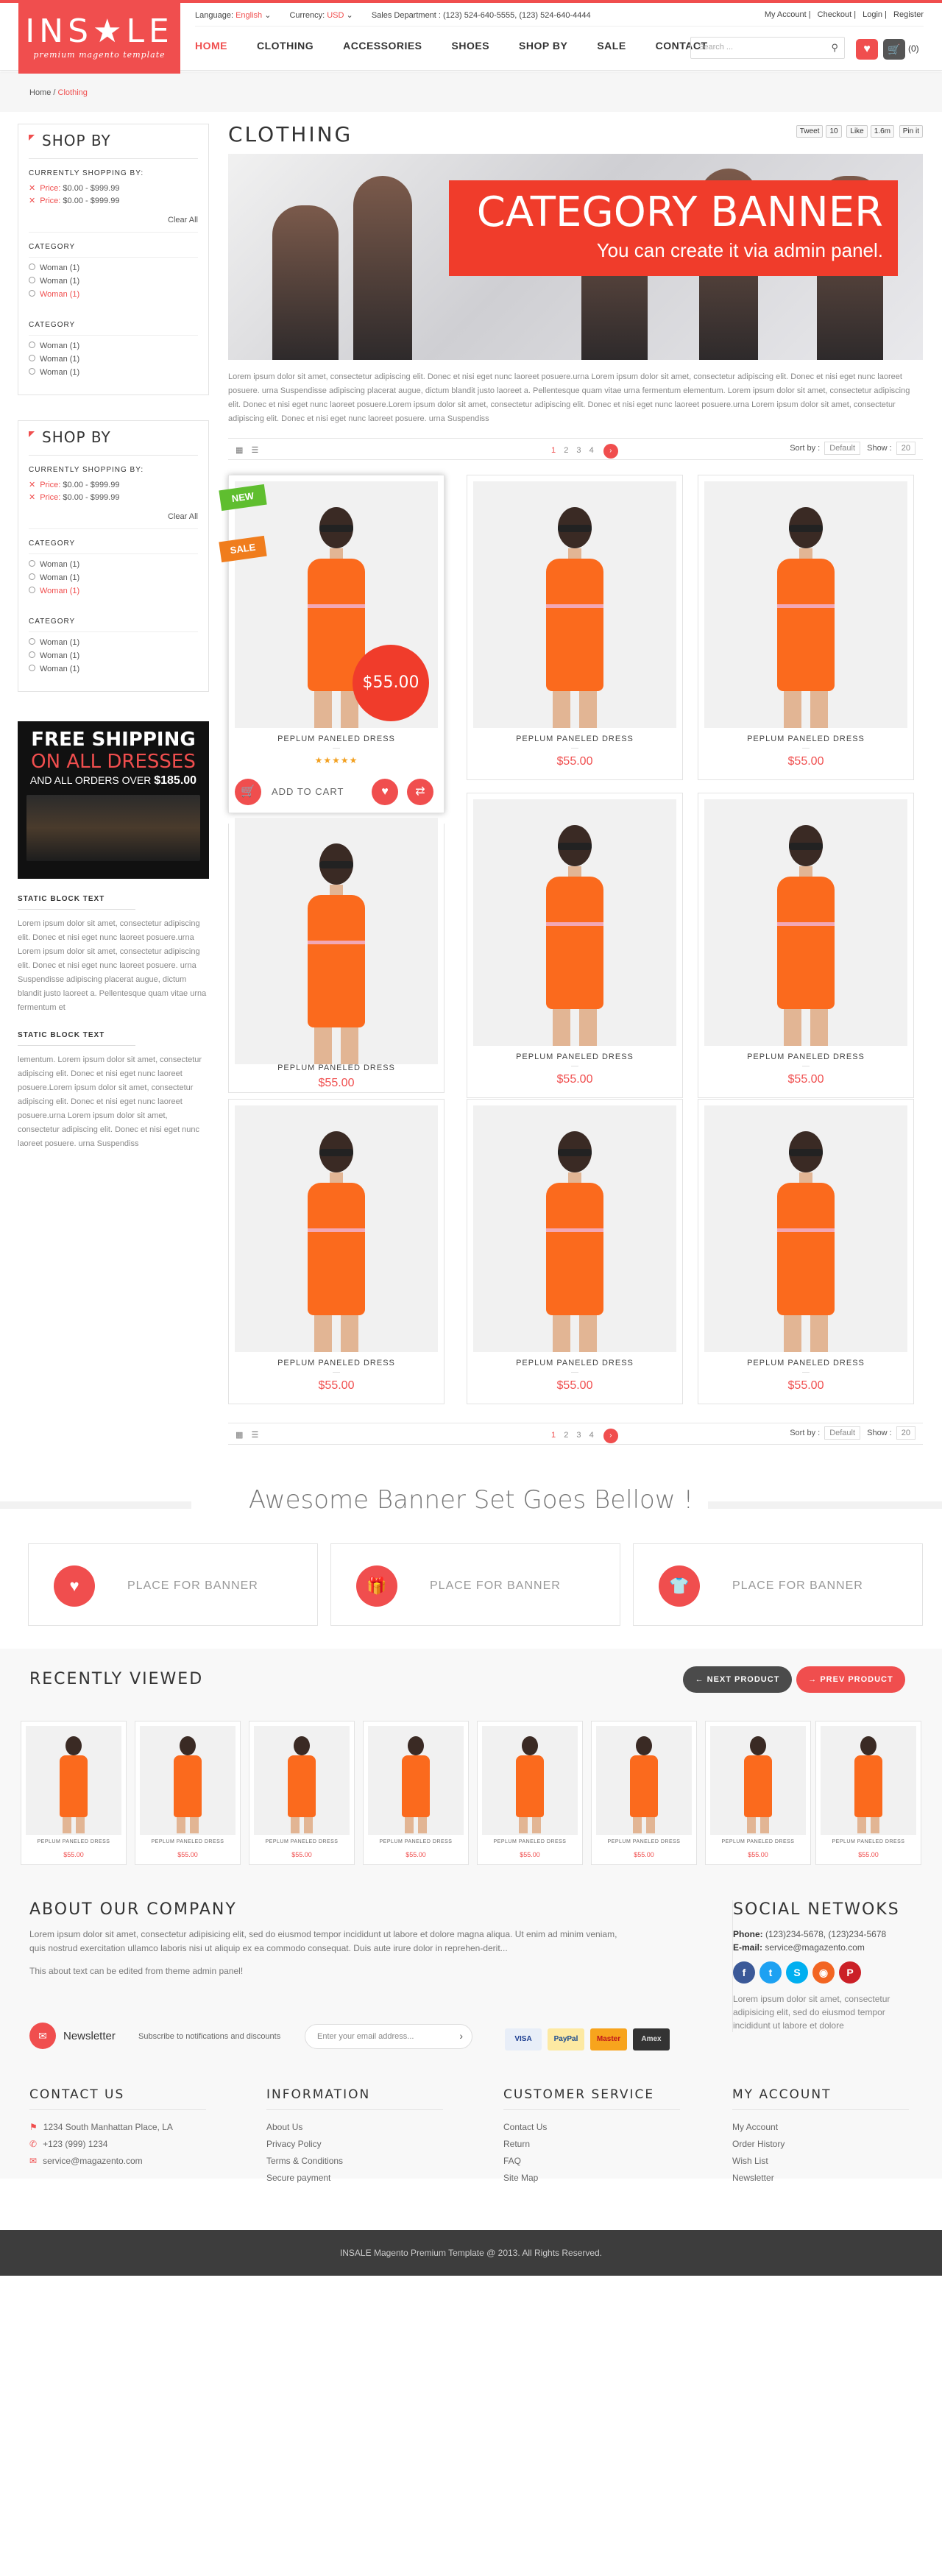  I want to click on footer-link: Secure payment, so click(354, 2178).